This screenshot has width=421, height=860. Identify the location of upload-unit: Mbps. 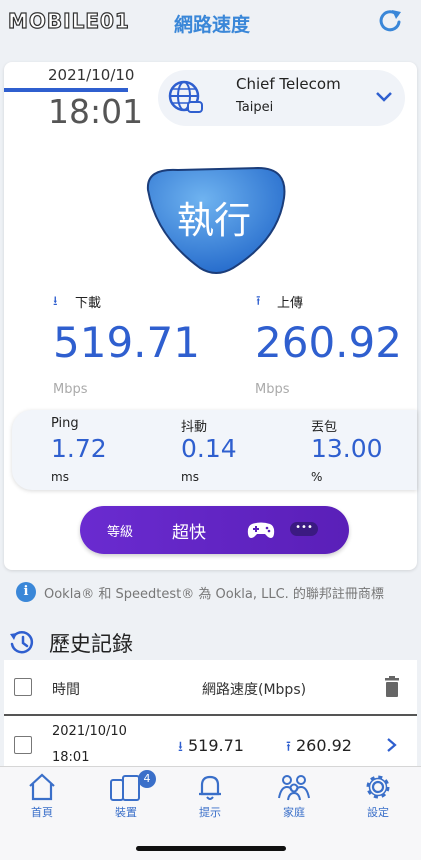
(272, 389).